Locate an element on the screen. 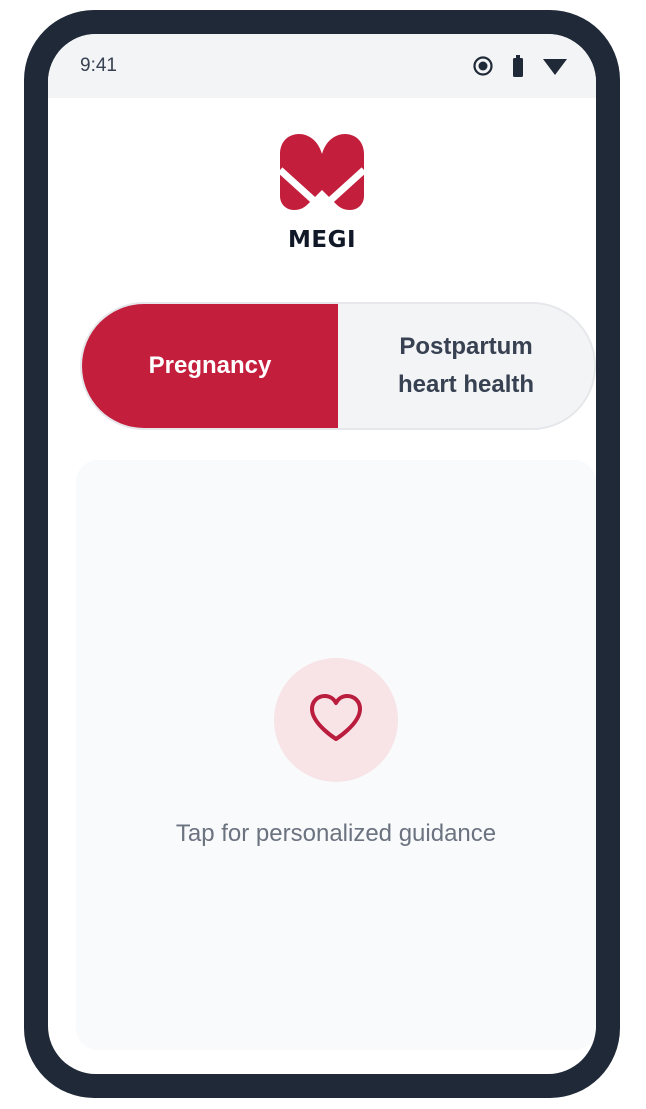  app-logo: MEGI is located at coordinates (322, 191).